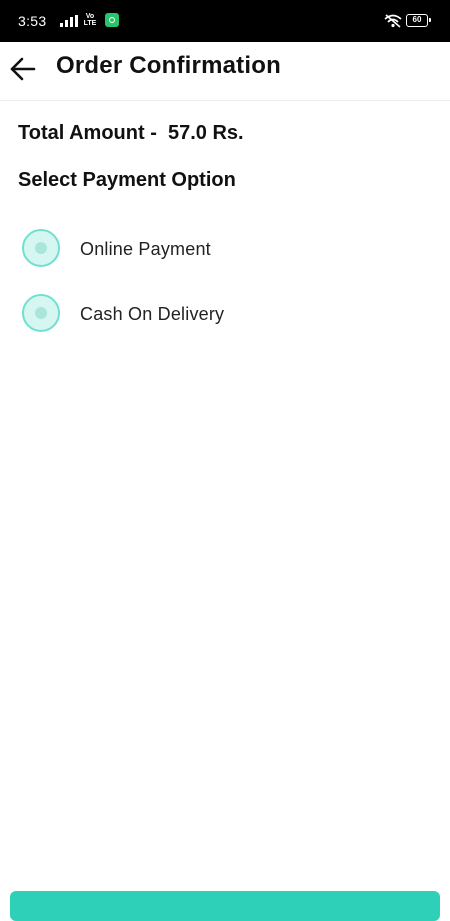  Describe the element at coordinates (225, 906) in the screenshot. I see `confirm-order-button` at that location.